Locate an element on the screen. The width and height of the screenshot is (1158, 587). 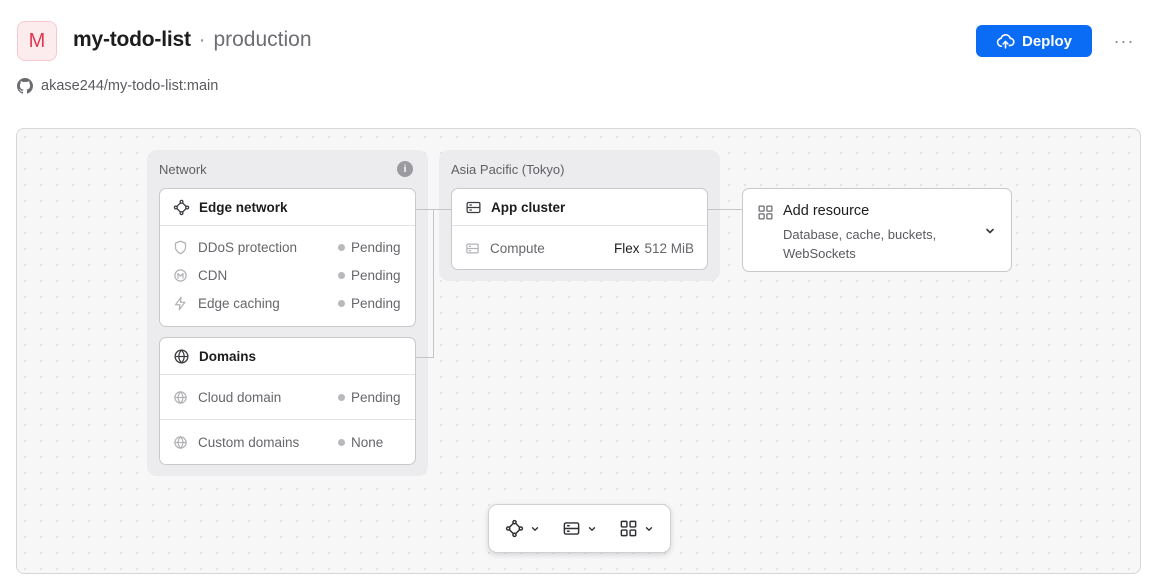
domains-header: Domains is located at coordinates (287, 356).